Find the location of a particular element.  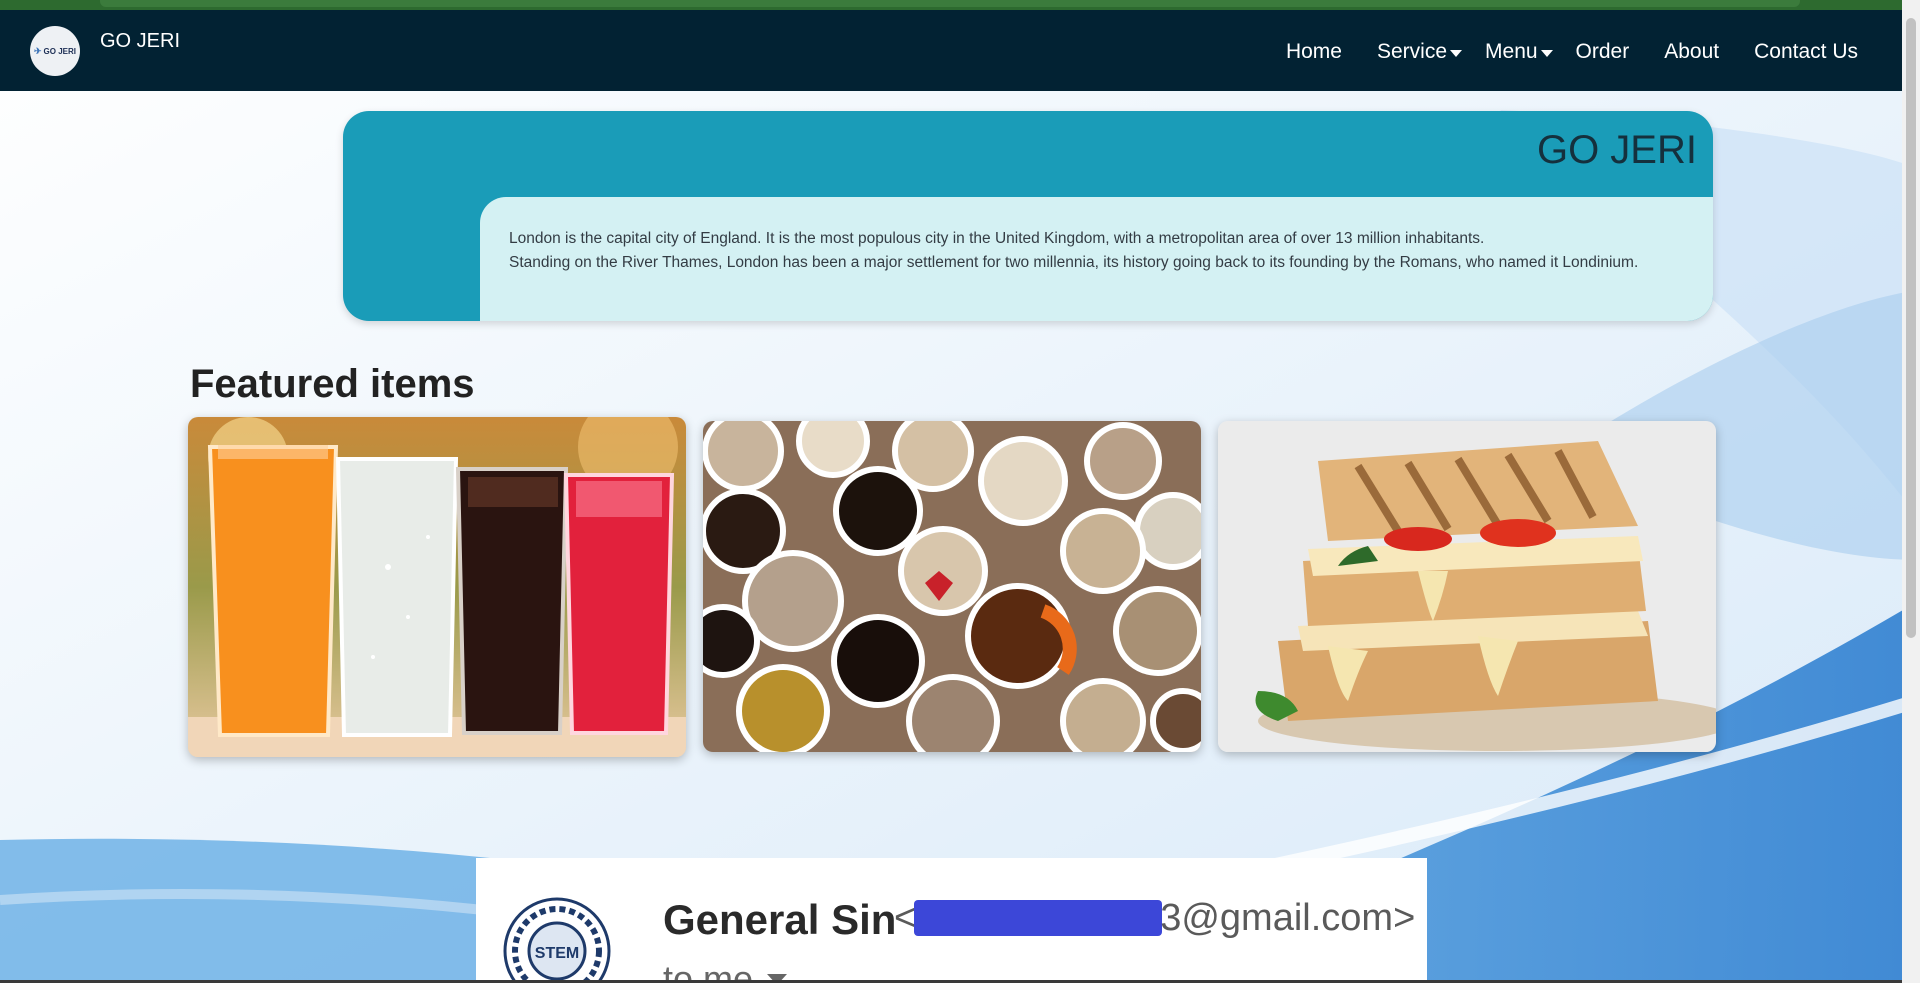

stem-logo-avatar: STEM is located at coordinates (557, 940).